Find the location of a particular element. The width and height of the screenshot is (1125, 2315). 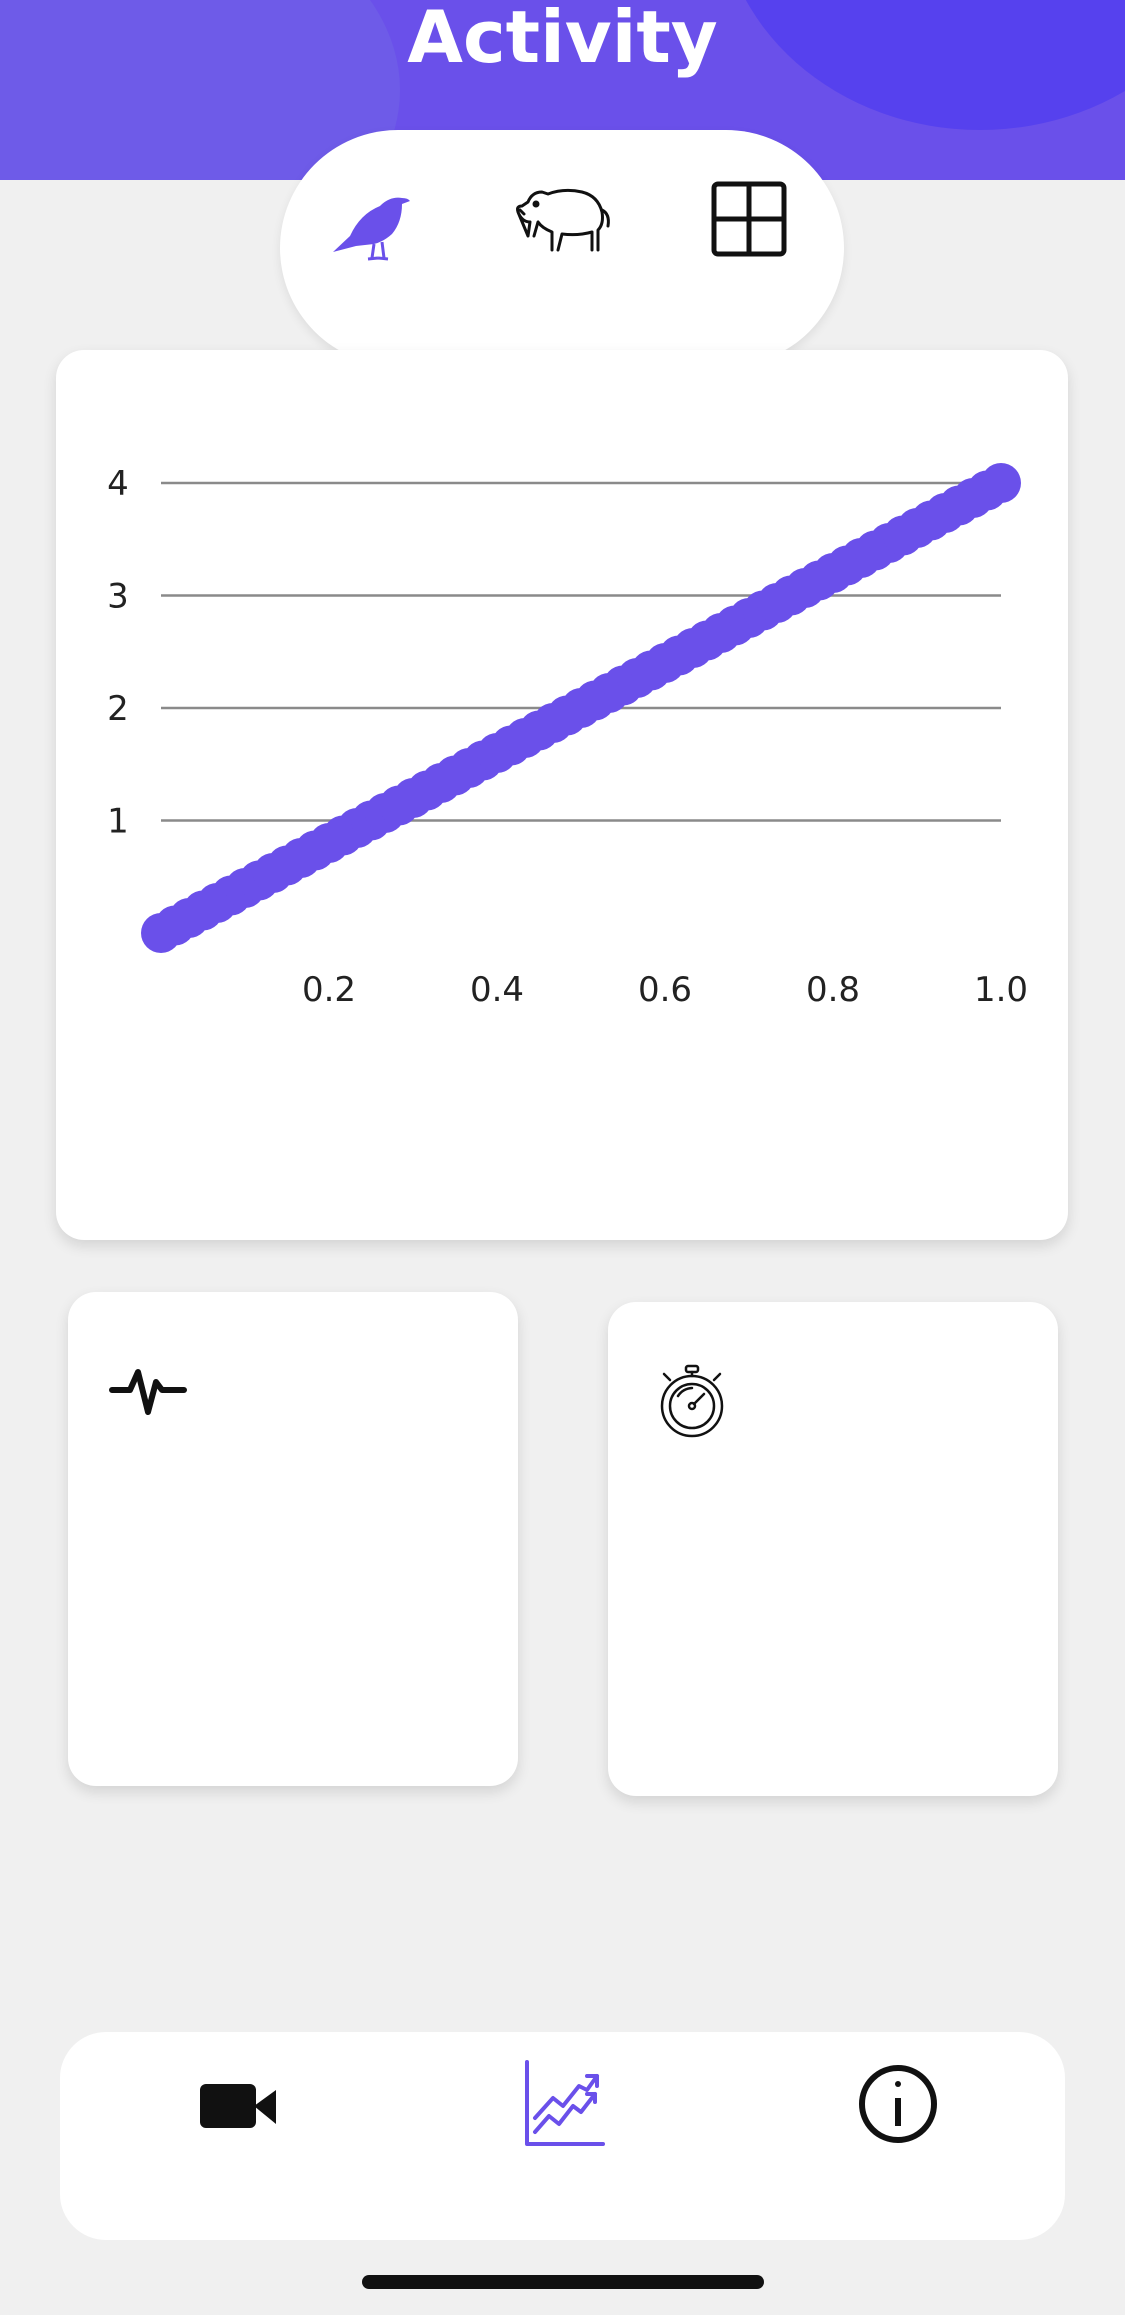

video-camera-icon is located at coordinates (240, 2104).